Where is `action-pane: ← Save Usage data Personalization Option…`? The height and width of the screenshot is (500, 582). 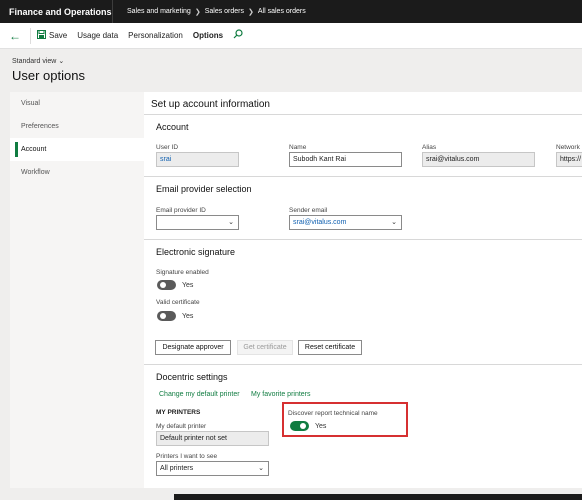 action-pane: ← Save Usage data Personalization Option… is located at coordinates (291, 36).